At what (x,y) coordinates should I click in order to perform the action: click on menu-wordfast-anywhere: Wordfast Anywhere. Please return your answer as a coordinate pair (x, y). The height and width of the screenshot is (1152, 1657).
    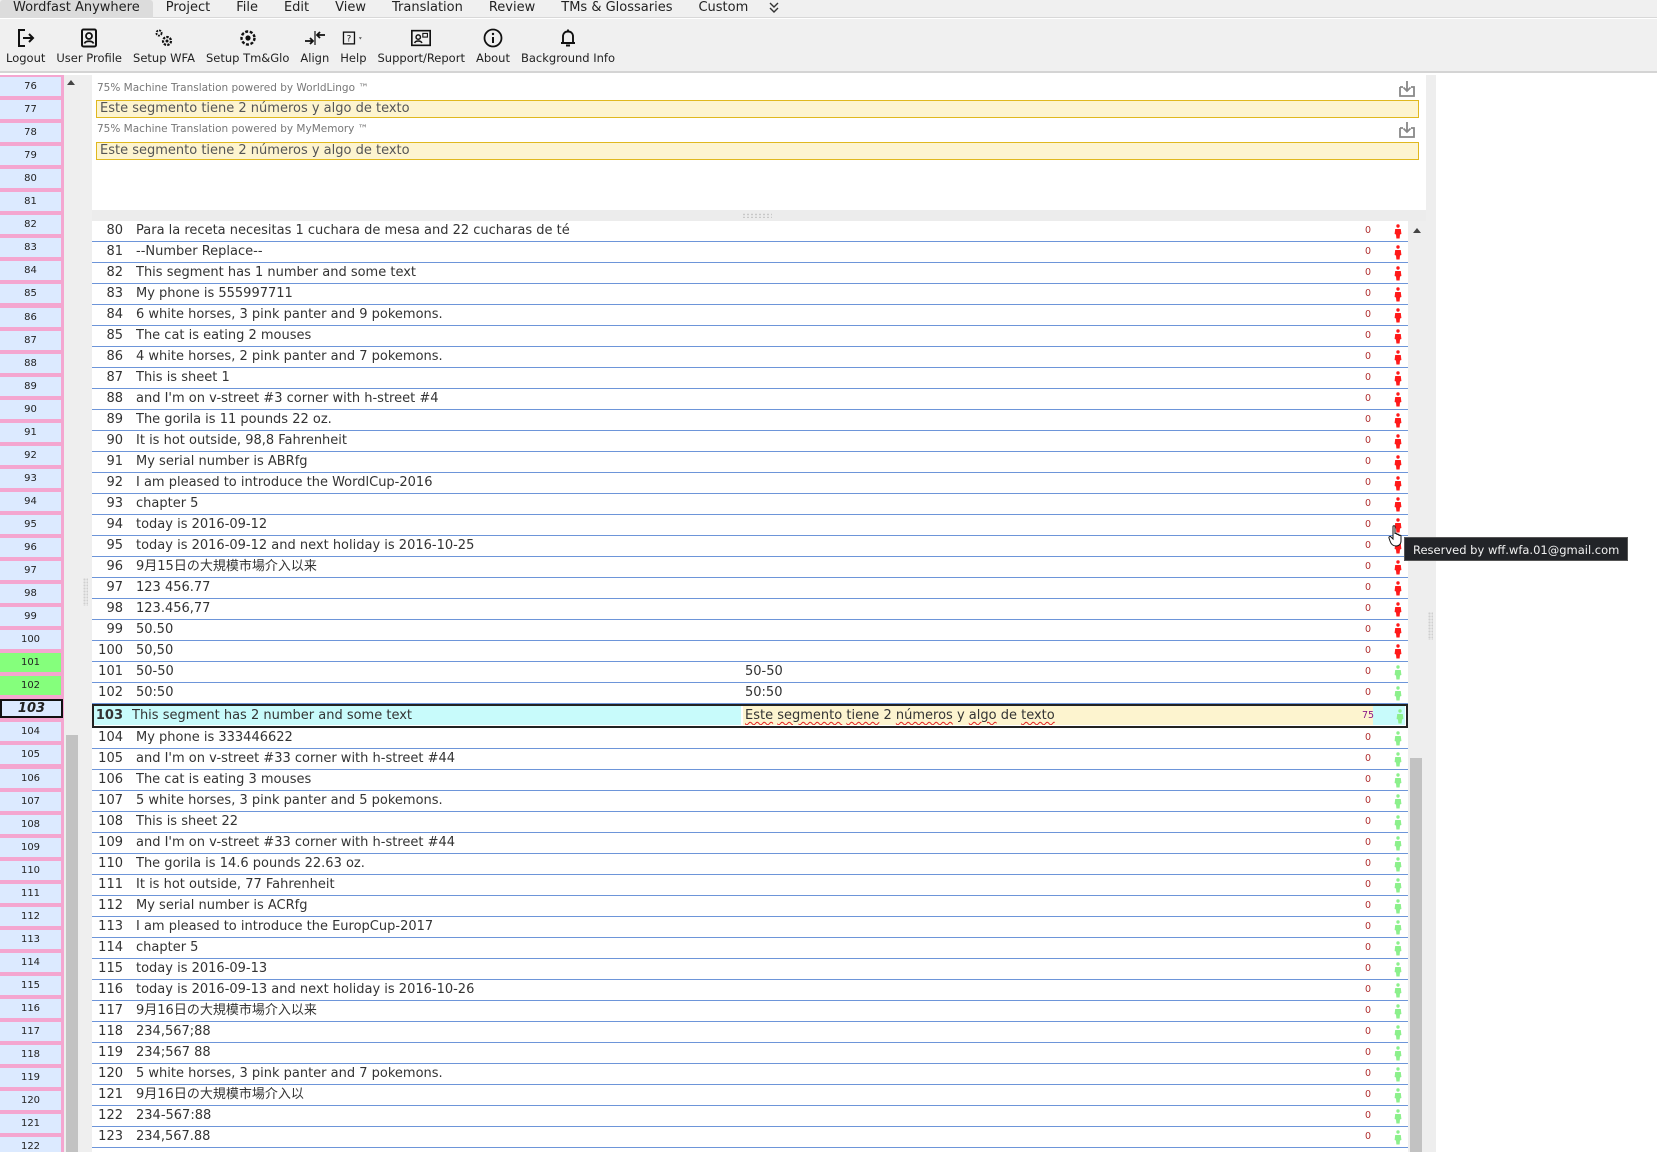
    Looking at the image, I should click on (76, 9).